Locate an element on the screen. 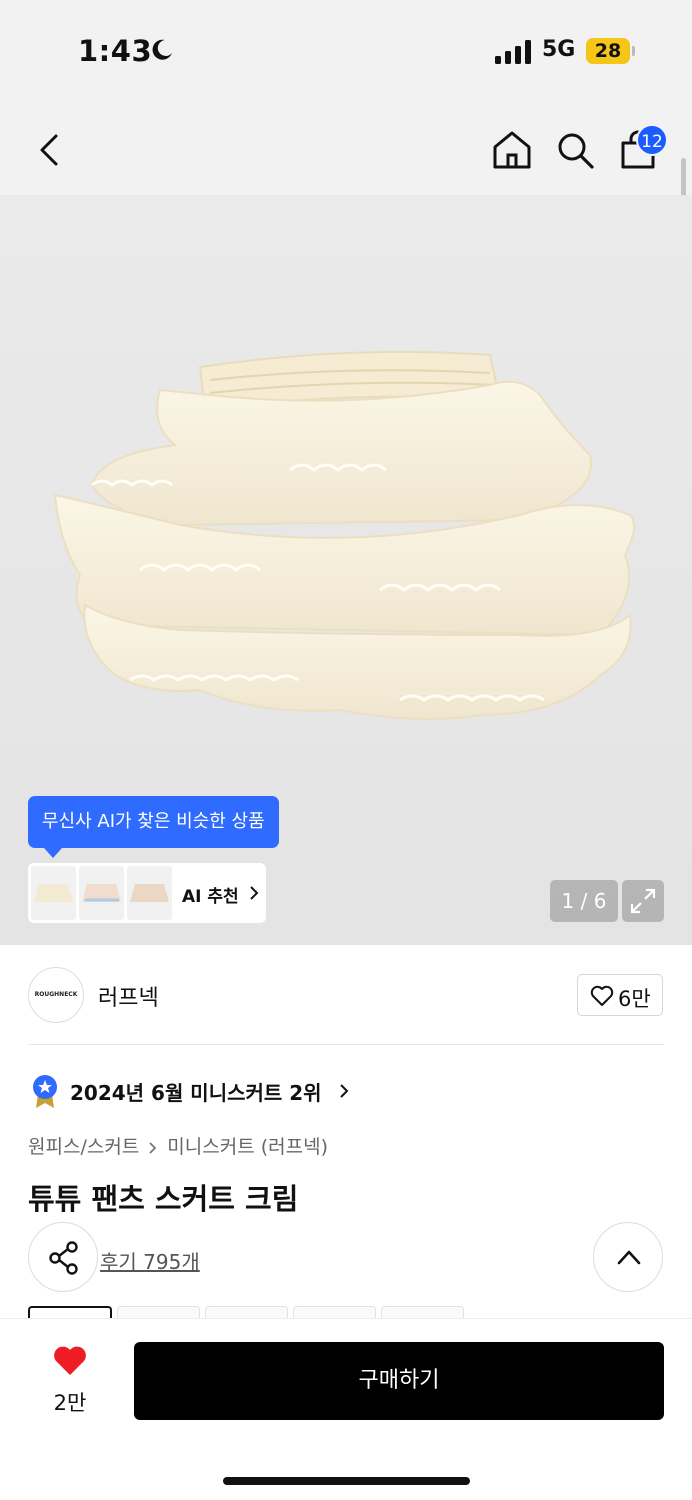 The height and width of the screenshot is (1500, 692). battery-tip is located at coordinates (633, 51).